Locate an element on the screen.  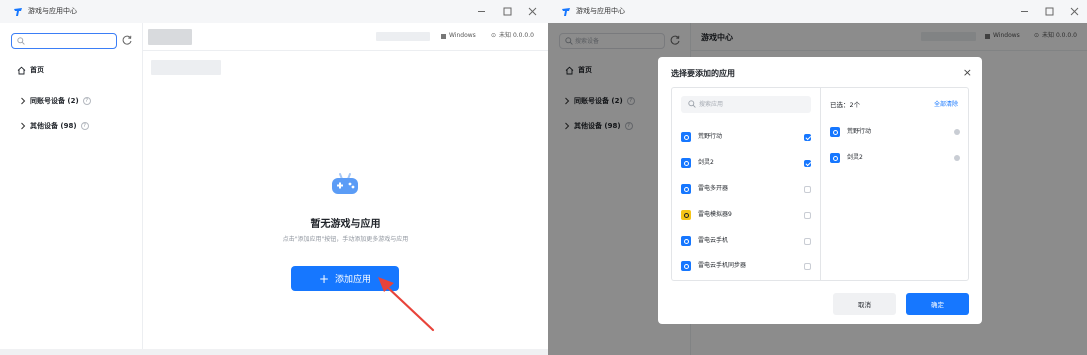
gamepad-icon is located at coordinates (345, 183).